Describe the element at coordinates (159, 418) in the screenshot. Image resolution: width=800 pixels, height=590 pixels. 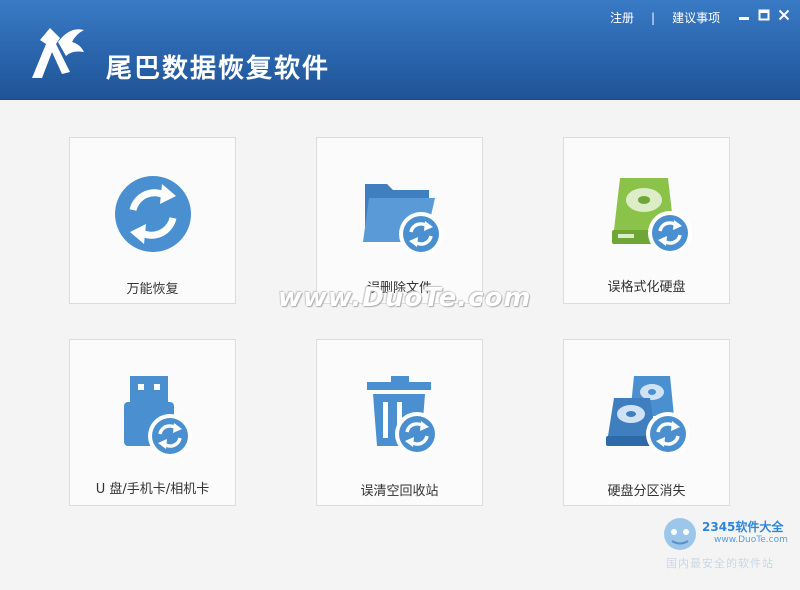
I see `usb-drive-icon` at that location.